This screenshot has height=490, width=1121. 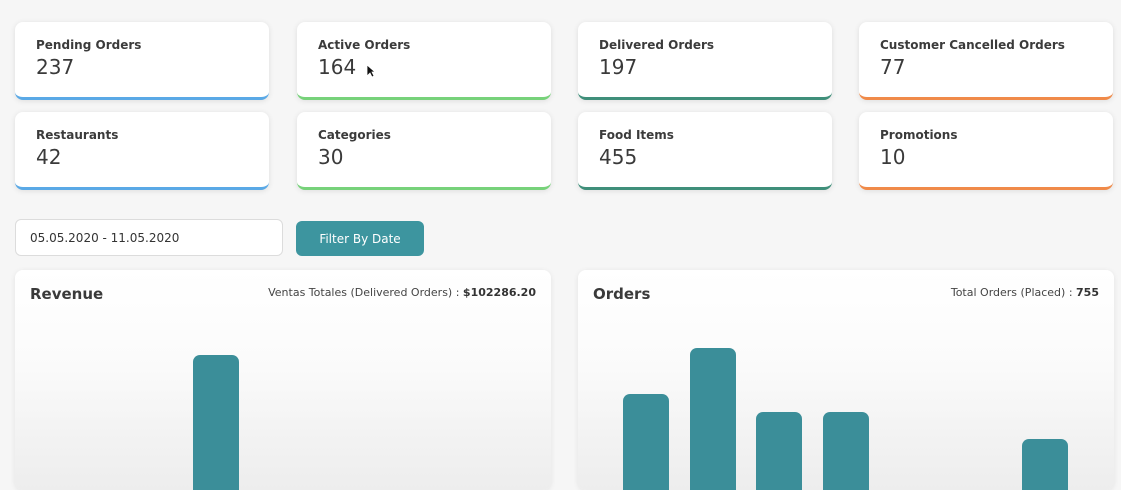 I want to click on stat-label: Customer Cancelled Orders, so click(x=972, y=45).